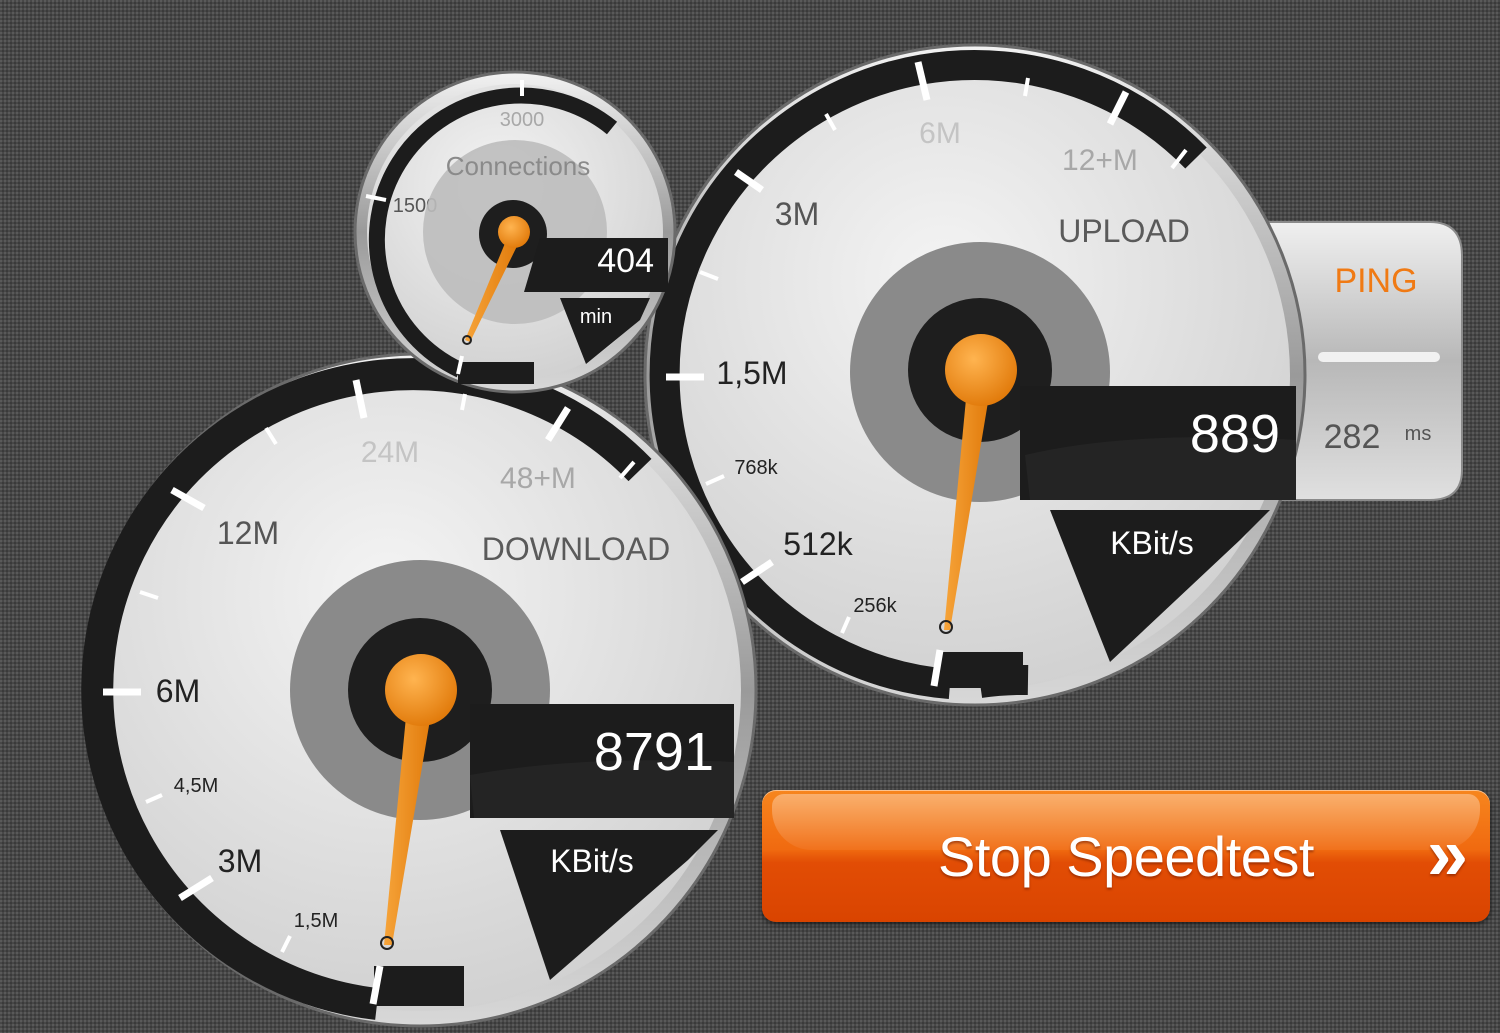  I want to click on download-label-12m: 12M, so click(248, 533).